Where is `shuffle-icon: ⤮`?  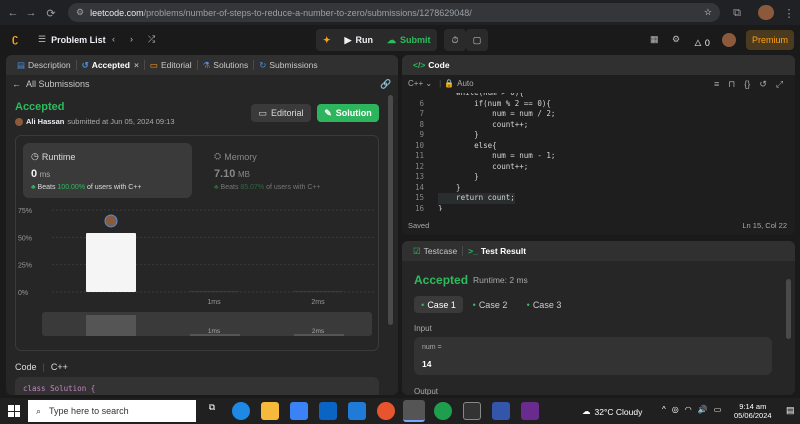
shuffle-icon: ⤮ is located at coordinates (151, 39).